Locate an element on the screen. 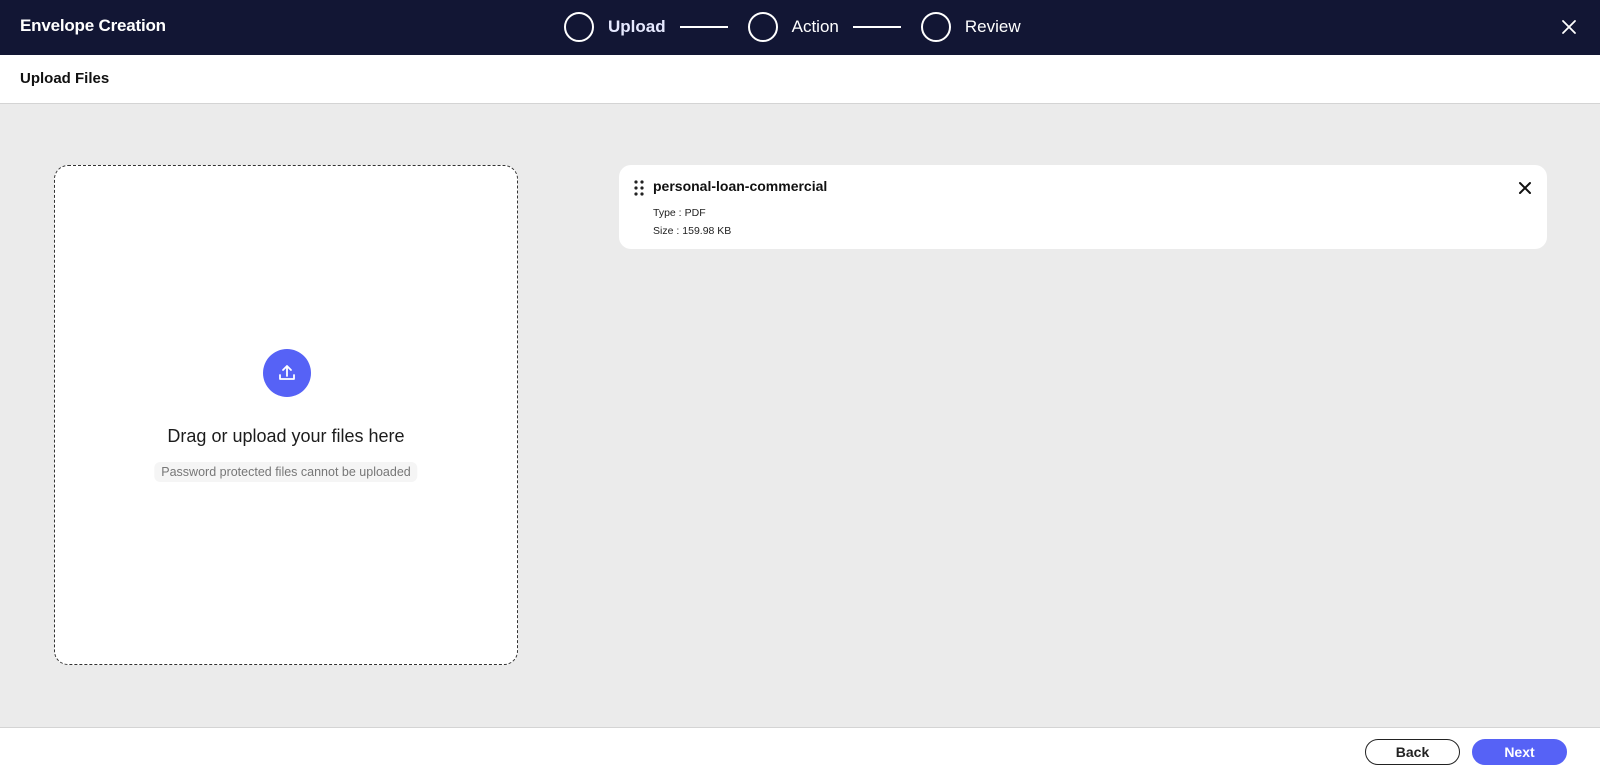  file-type-label: Type : is located at coordinates (667, 213).